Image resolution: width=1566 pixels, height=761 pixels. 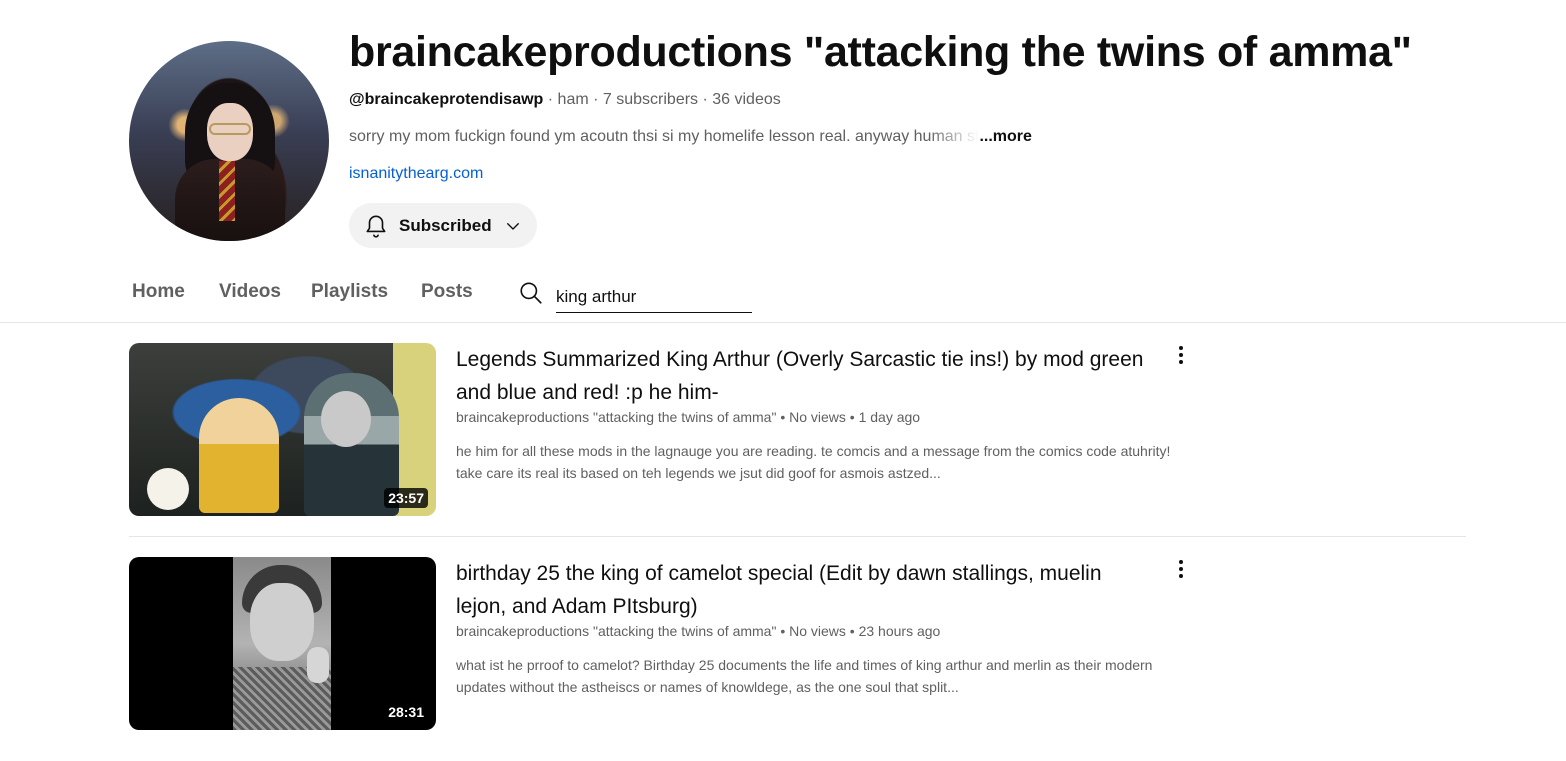 What do you see at coordinates (229, 141) in the screenshot?
I see `channel-avatar` at bounding box center [229, 141].